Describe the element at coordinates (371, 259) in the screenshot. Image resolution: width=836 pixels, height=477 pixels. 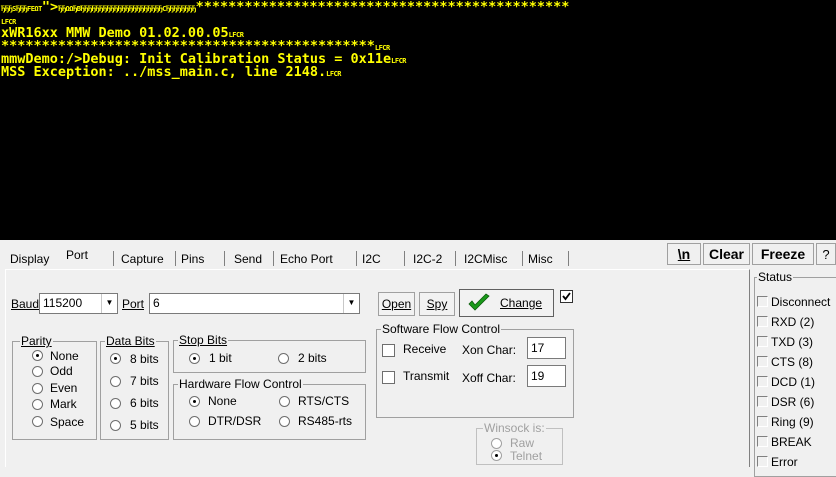
I see `tab-i2c: I2C` at that location.